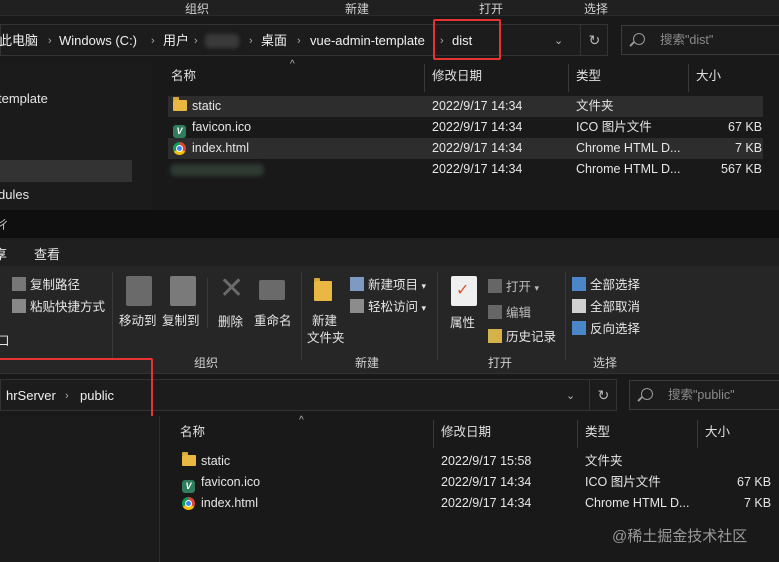 This screenshot has height=562, width=779. Describe the element at coordinates (704, 395) in the screenshot. I see `bottom-search-input: 搜索"public"` at that location.